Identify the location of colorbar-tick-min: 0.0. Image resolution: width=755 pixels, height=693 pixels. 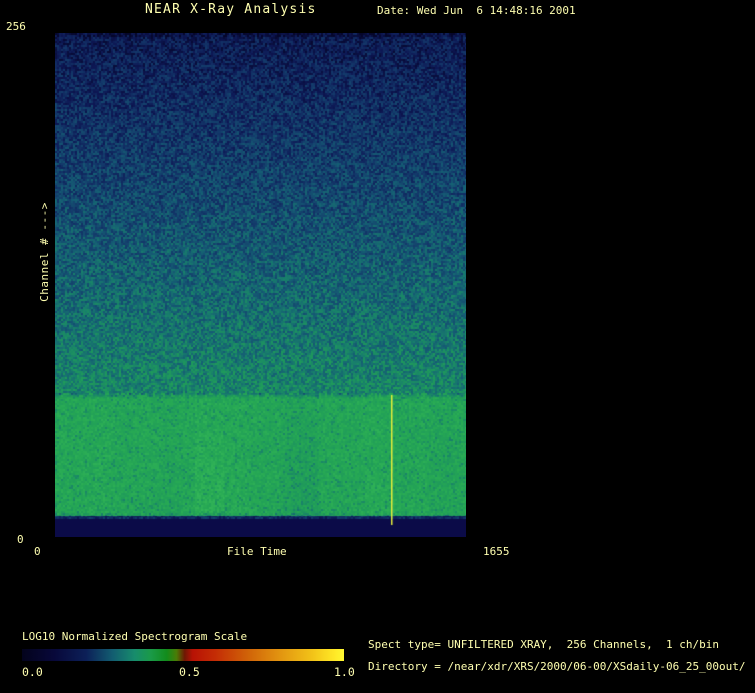
(32, 672).